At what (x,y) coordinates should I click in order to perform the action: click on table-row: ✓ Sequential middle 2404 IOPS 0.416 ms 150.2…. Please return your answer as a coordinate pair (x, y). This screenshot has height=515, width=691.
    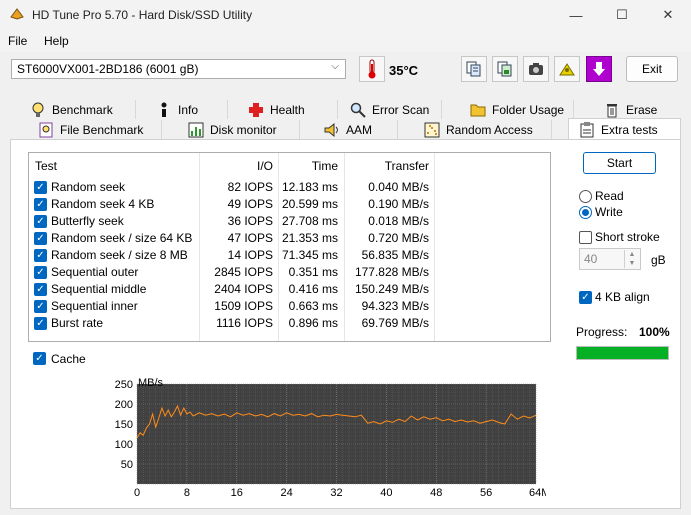
    Looking at the image, I should click on (289, 289).